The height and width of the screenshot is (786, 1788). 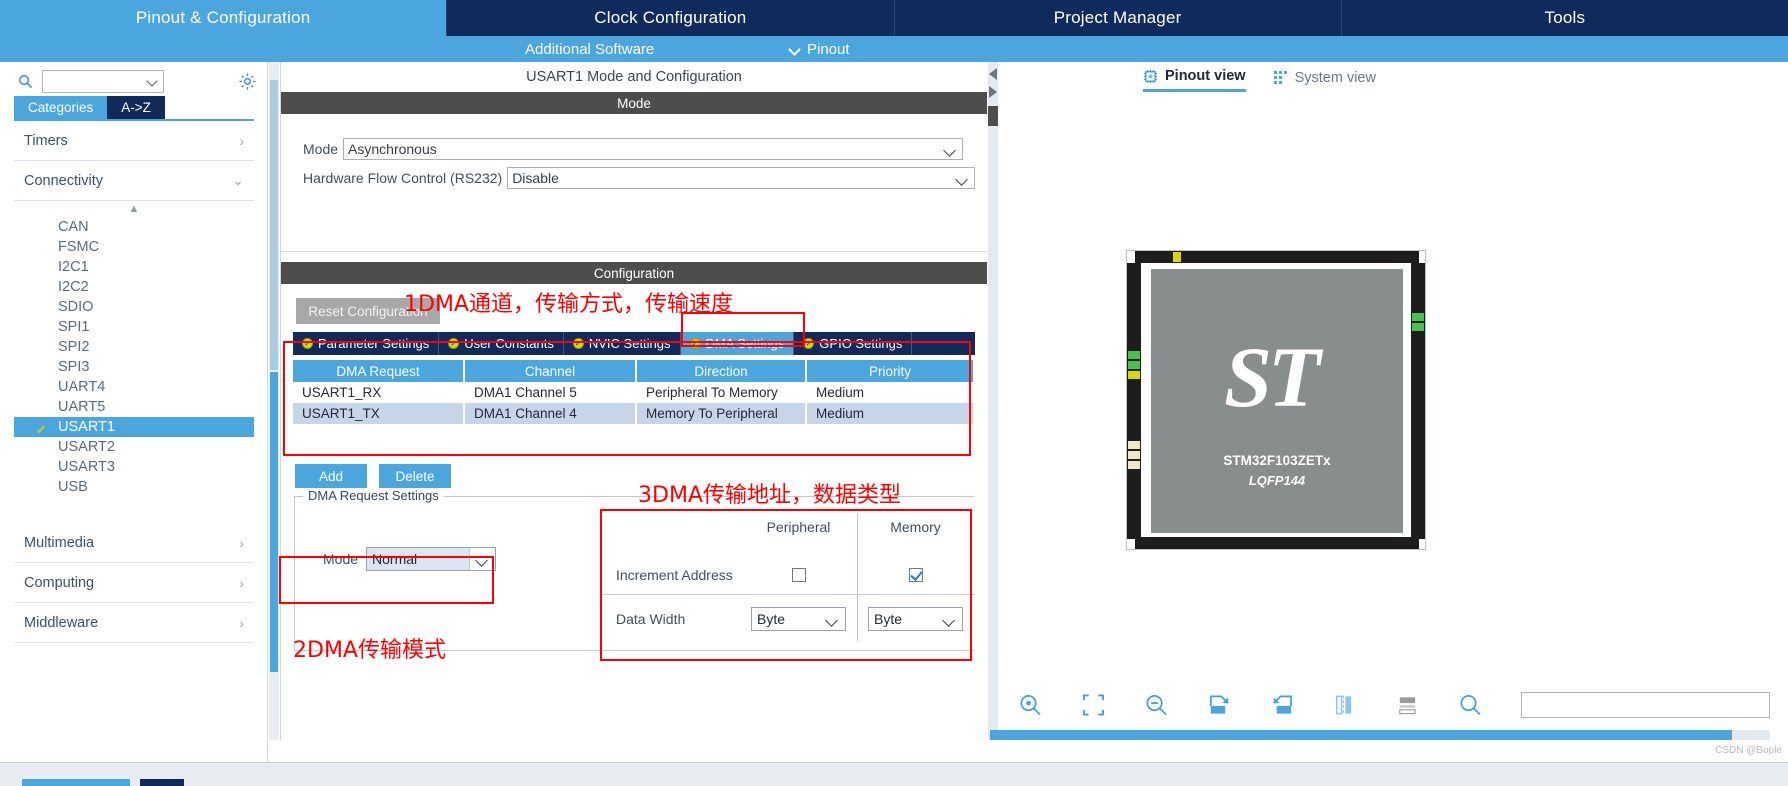 What do you see at coordinates (331, 476) in the screenshot?
I see `add-button: Add` at bounding box center [331, 476].